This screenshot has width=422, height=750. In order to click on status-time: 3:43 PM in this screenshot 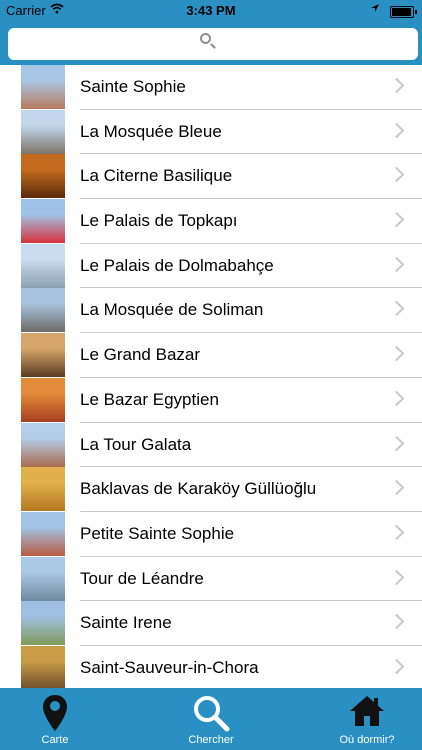, I will do `click(211, 10)`.